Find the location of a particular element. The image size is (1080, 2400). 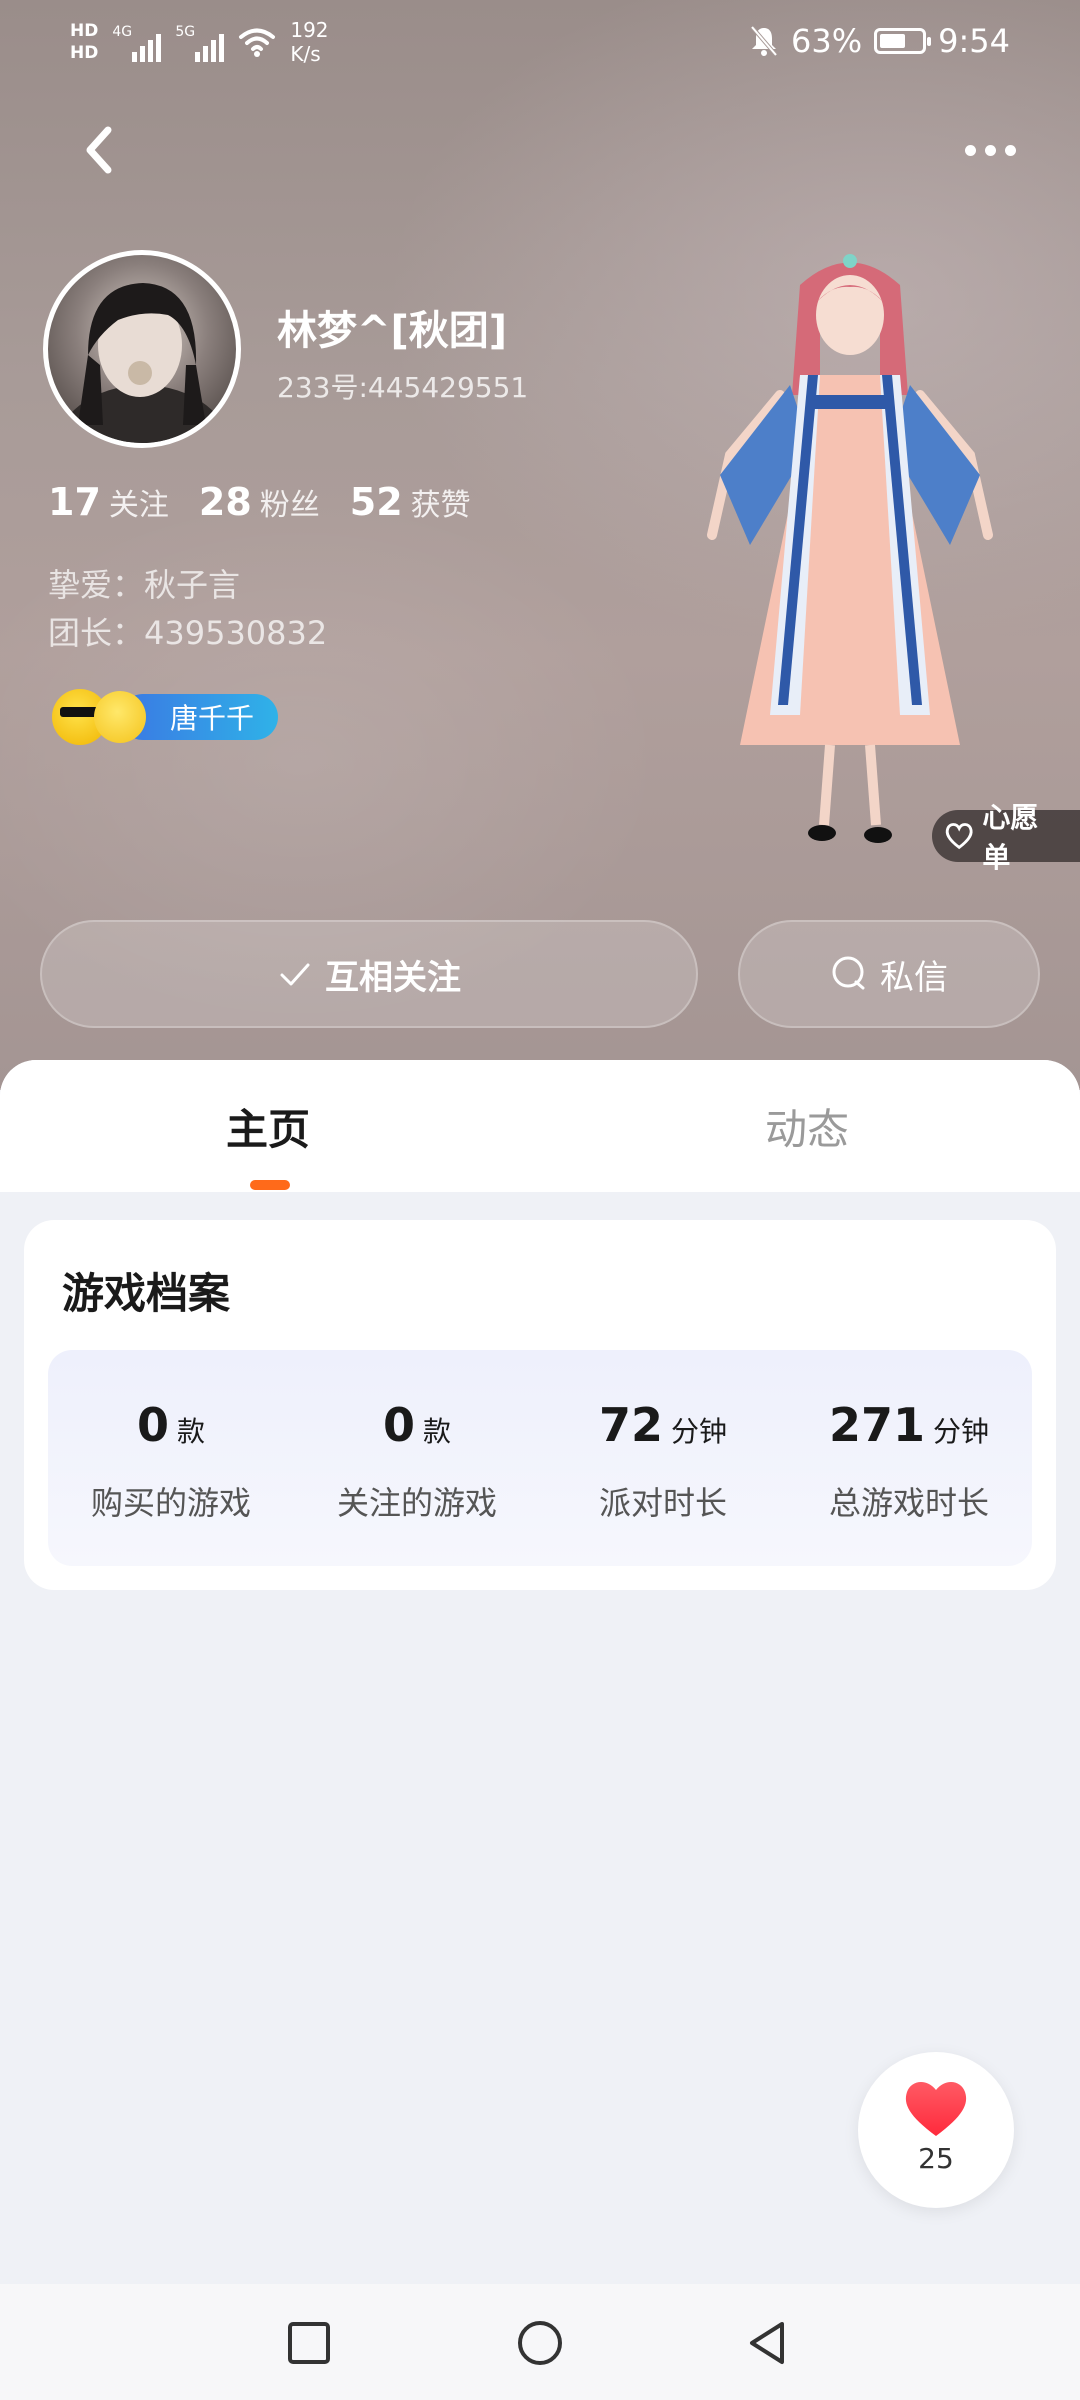

tab-bar: 主页 动态 is located at coordinates (540, 1126).